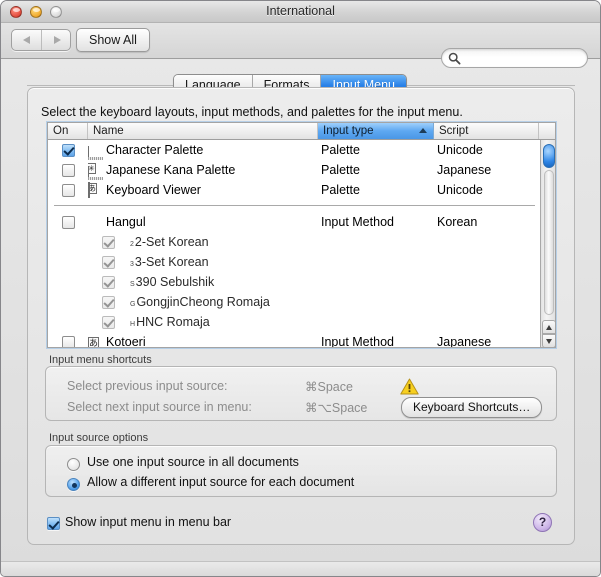  Describe the element at coordinates (357, 222) in the screenshot. I see `row-type-label: Input Method` at that location.